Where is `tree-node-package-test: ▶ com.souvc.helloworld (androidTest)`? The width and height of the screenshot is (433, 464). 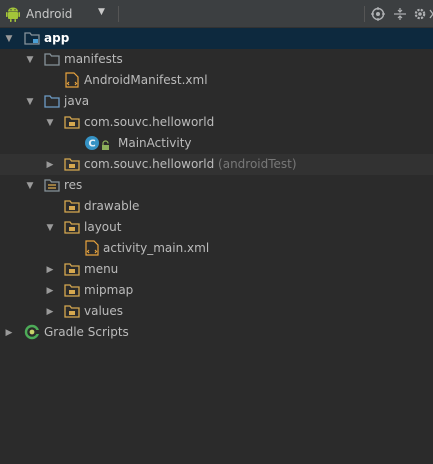 tree-node-package-test: ▶ com.souvc.helloworld (androidTest) is located at coordinates (216, 164).